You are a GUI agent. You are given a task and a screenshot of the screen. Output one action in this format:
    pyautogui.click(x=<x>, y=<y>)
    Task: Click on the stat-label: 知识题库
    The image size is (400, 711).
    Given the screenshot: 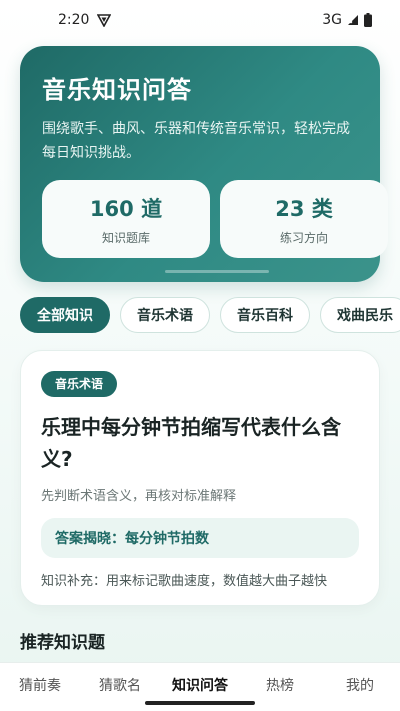 What is the action you would take?
    pyautogui.click(x=125, y=237)
    